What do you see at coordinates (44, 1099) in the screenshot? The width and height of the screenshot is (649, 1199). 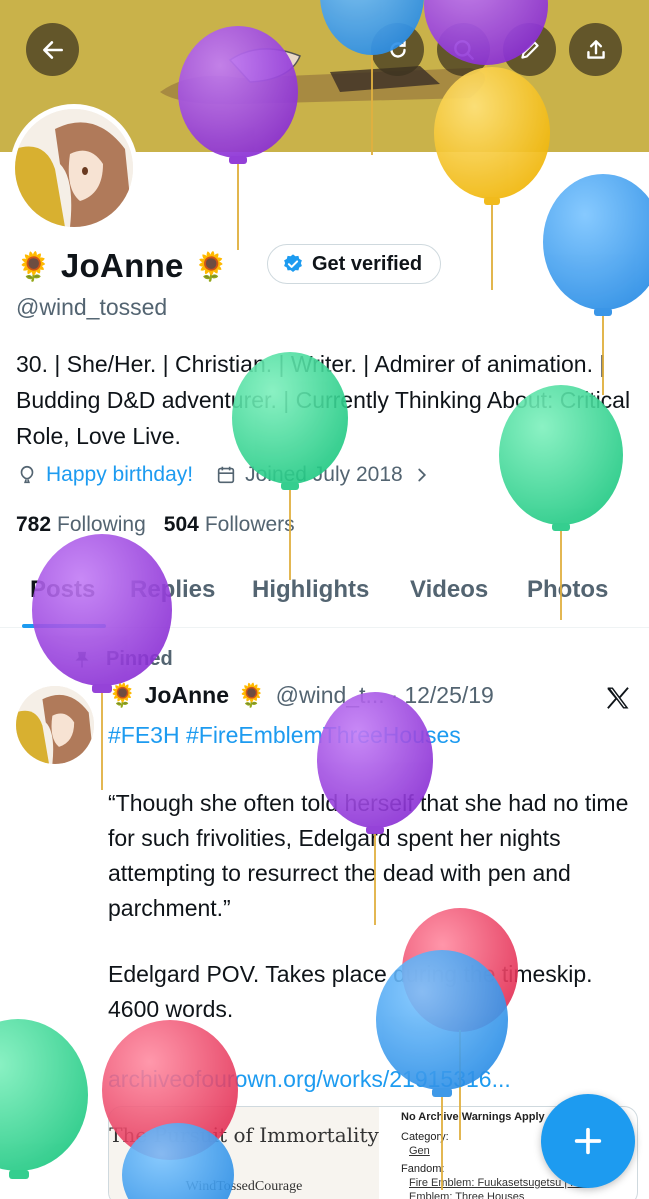 I see `balloon-green` at bounding box center [44, 1099].